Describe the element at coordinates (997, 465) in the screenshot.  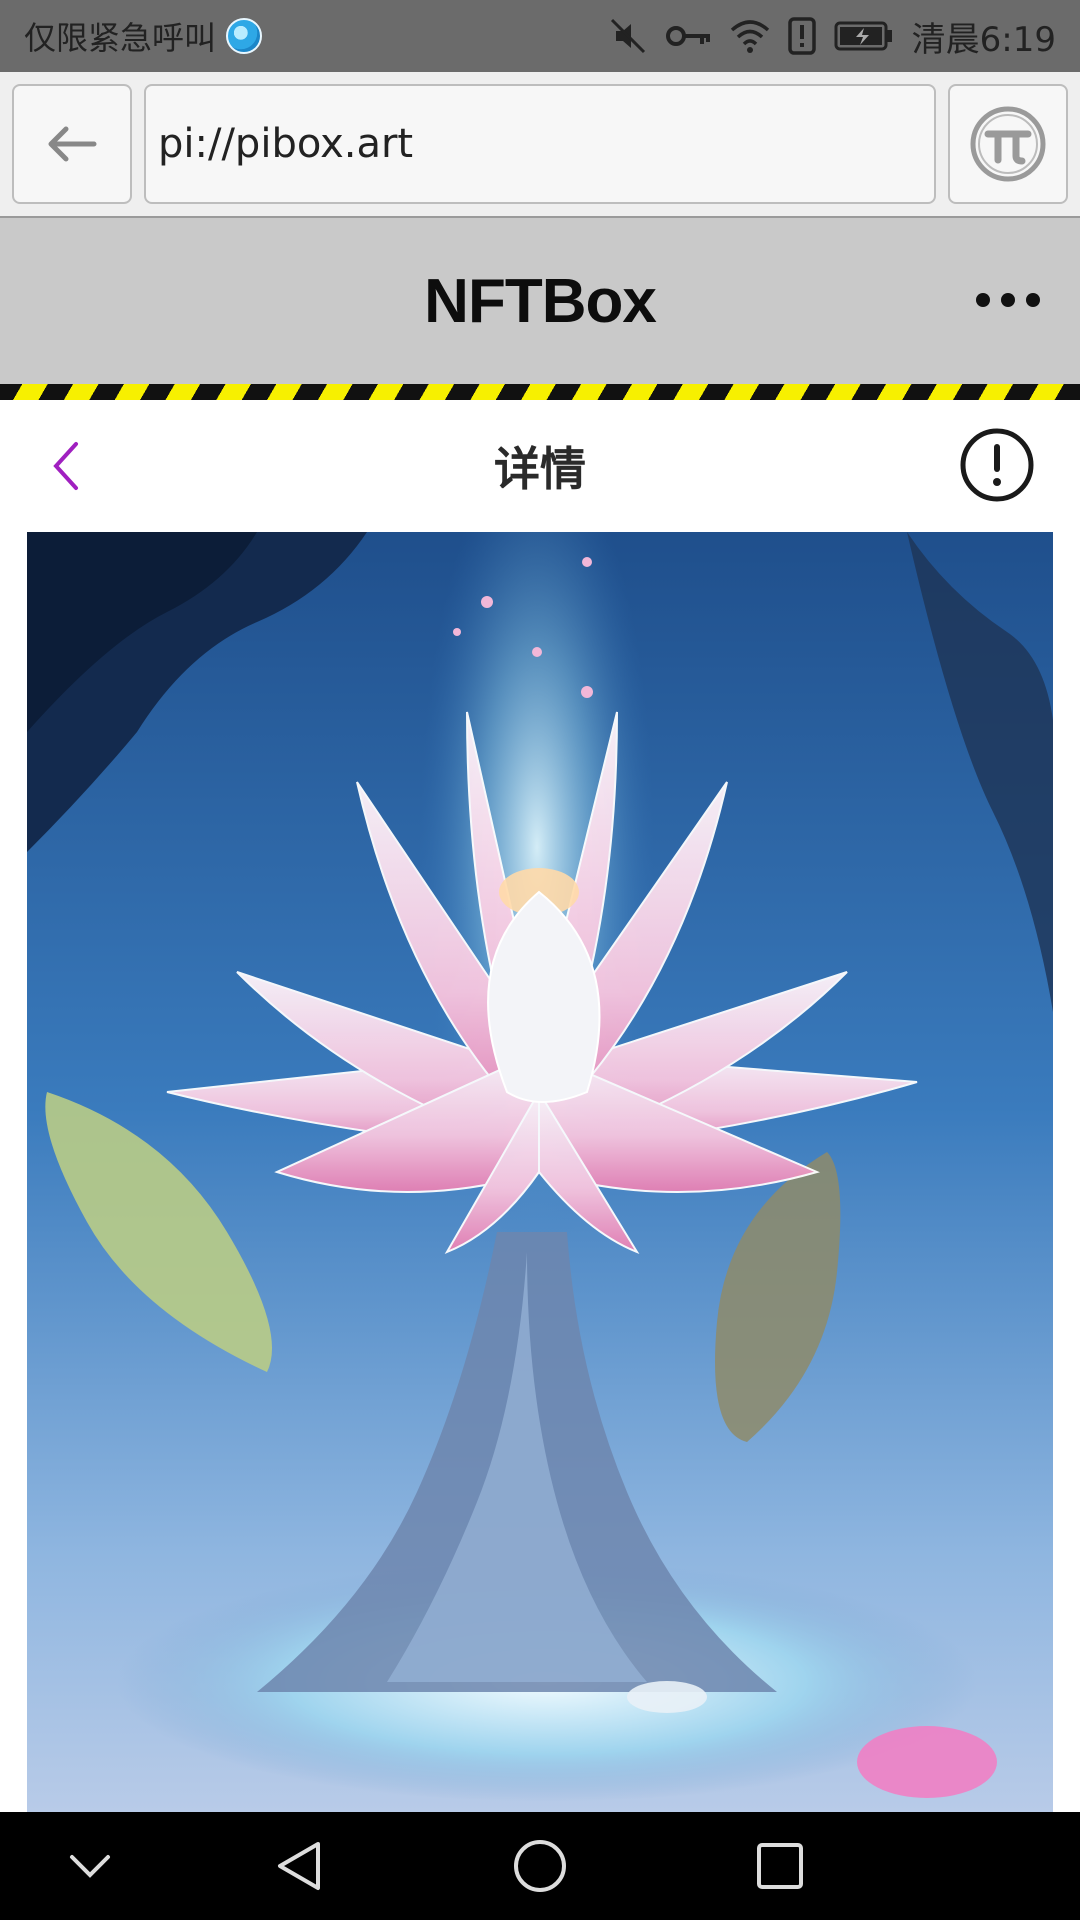
I see `info-circle-icon` at that location.